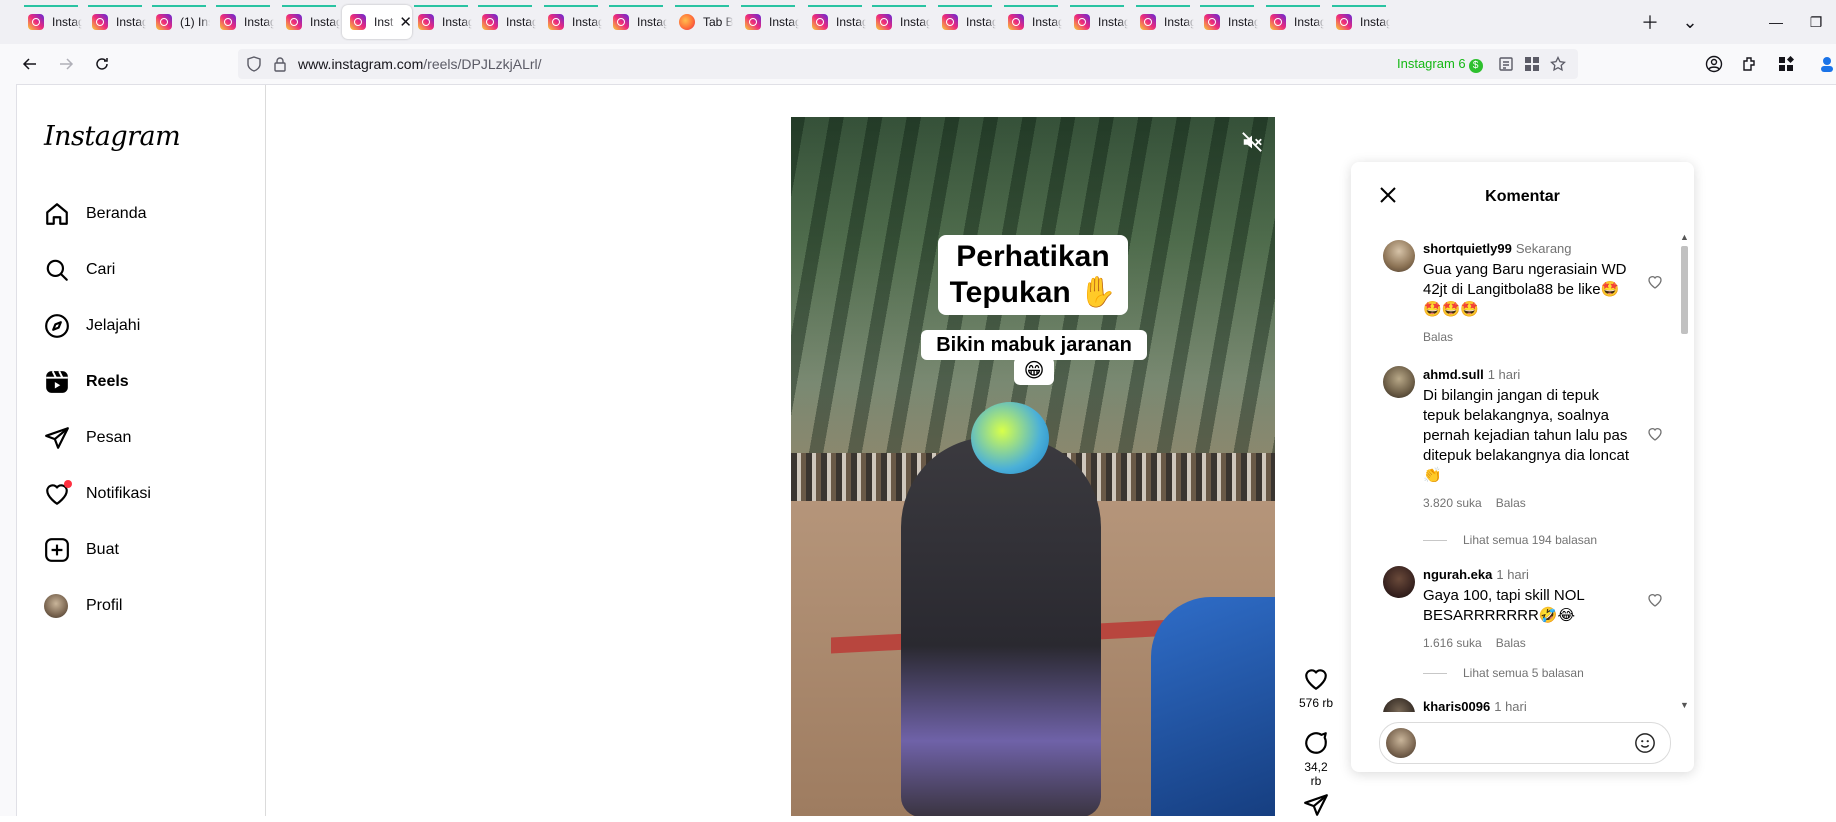 The width and height of the screenshot is (1836, 822). I want to click on sidebar-item-reels: Reels, so click(144, 382).